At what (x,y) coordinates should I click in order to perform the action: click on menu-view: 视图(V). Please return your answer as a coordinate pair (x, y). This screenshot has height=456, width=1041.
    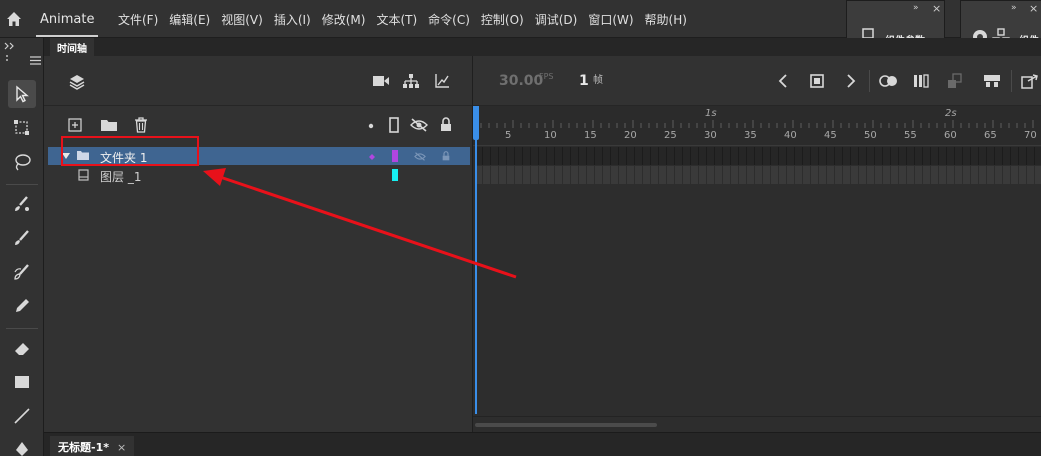
    Looking at the image, I should click on (242, 19).